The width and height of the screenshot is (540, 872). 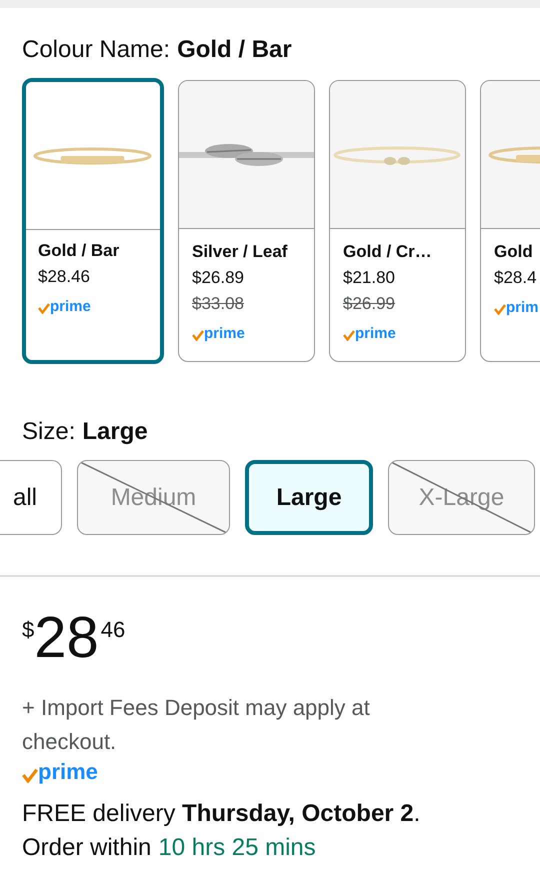 I want to click on size-label: Size:, so click(x=49, y=432).